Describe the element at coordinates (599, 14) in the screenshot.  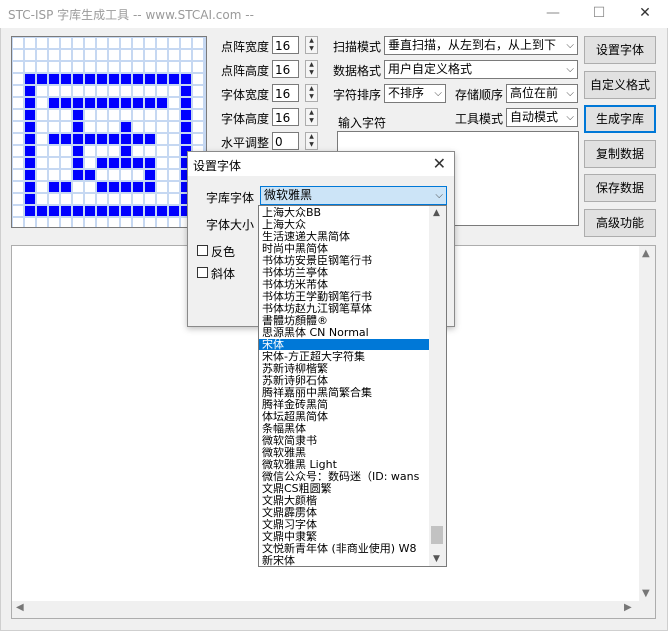
I see `maximize-button: ☐` at that location.